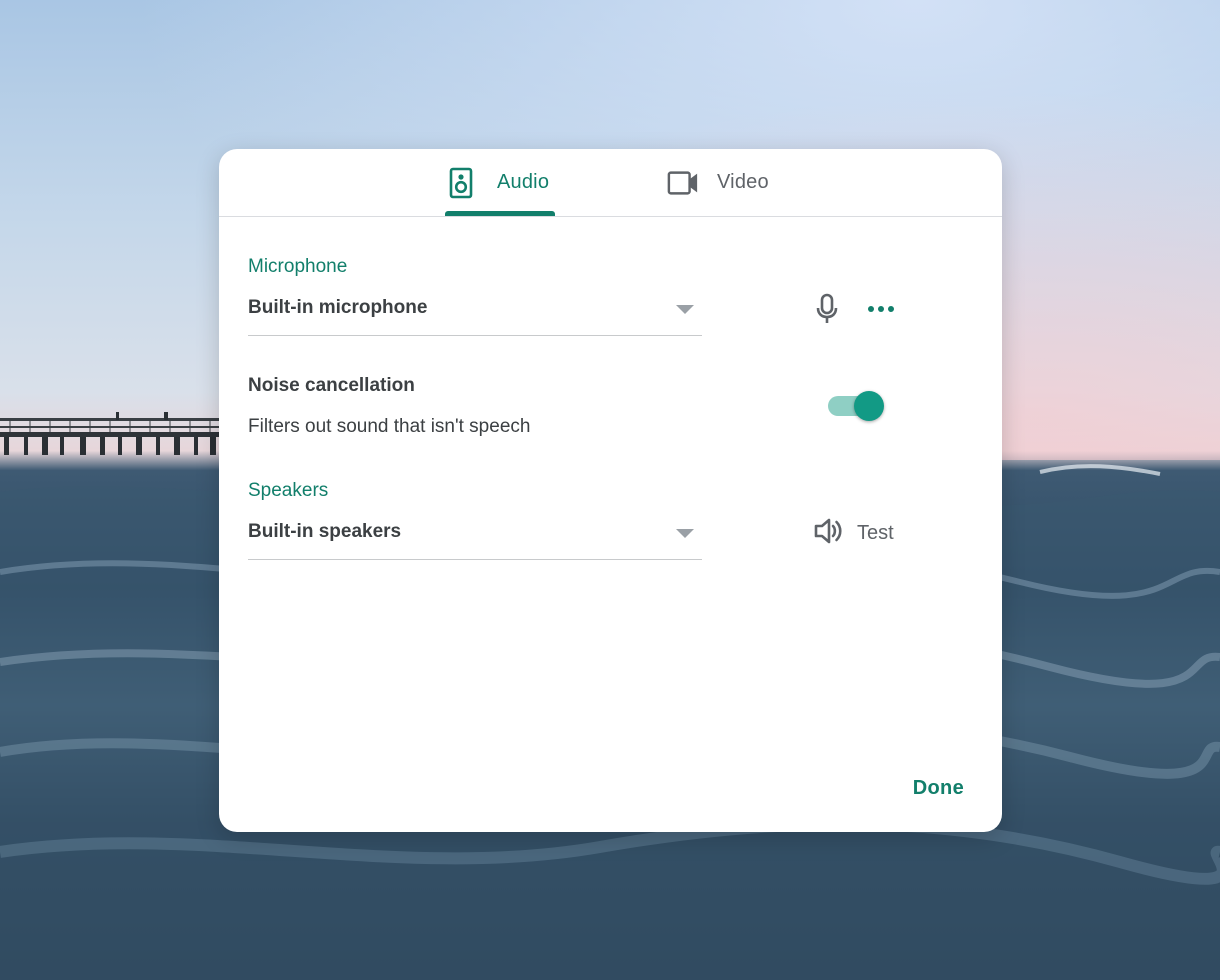 Image resolution: width=1220 pixels, height=980 pixels. I want to click on active-tab-indicator, so click(500, 213).